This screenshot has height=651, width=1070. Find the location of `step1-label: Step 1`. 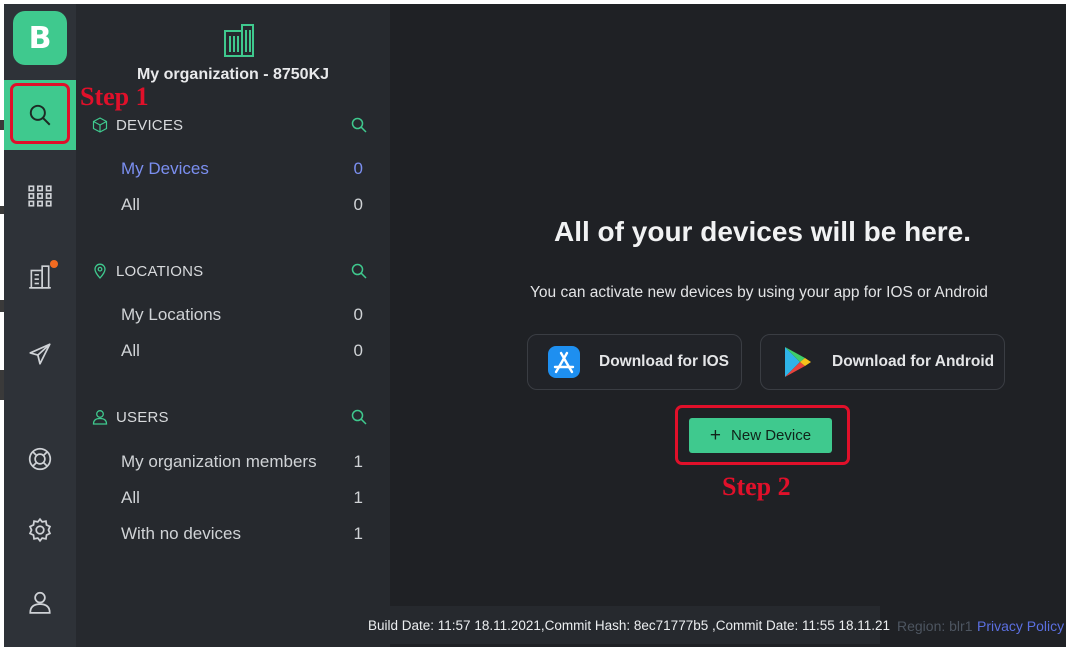

step1-label: Step 1 is located at coordinates (114, 96).